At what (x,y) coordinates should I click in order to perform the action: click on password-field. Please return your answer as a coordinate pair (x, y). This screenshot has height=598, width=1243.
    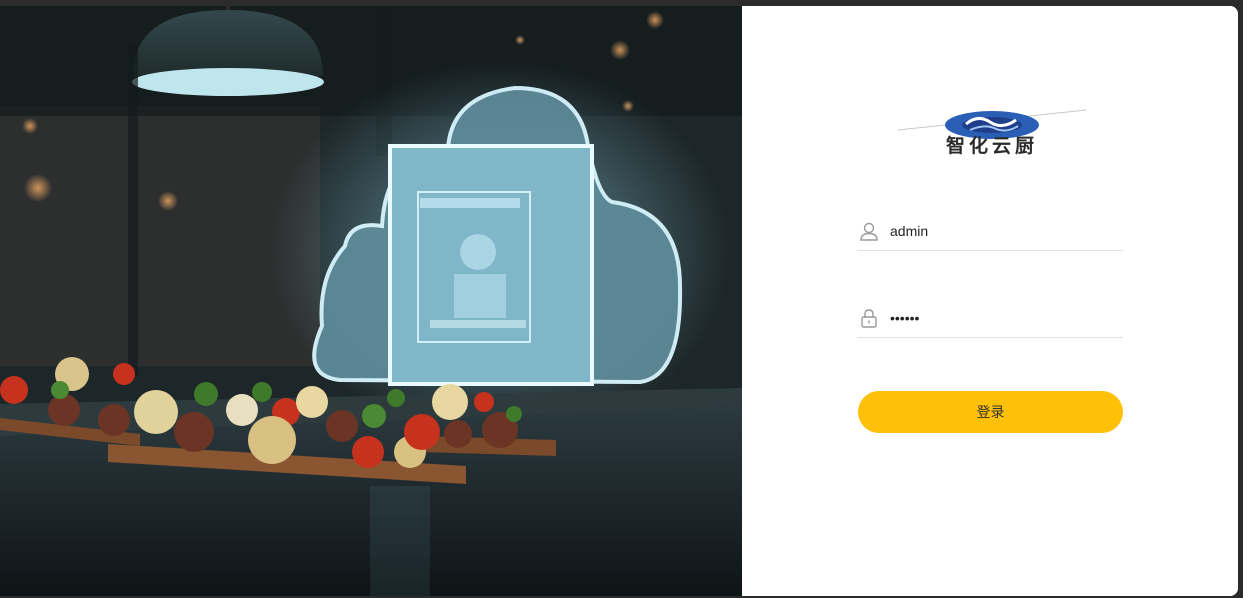
    Looking at the image, I should click on (990, 318).